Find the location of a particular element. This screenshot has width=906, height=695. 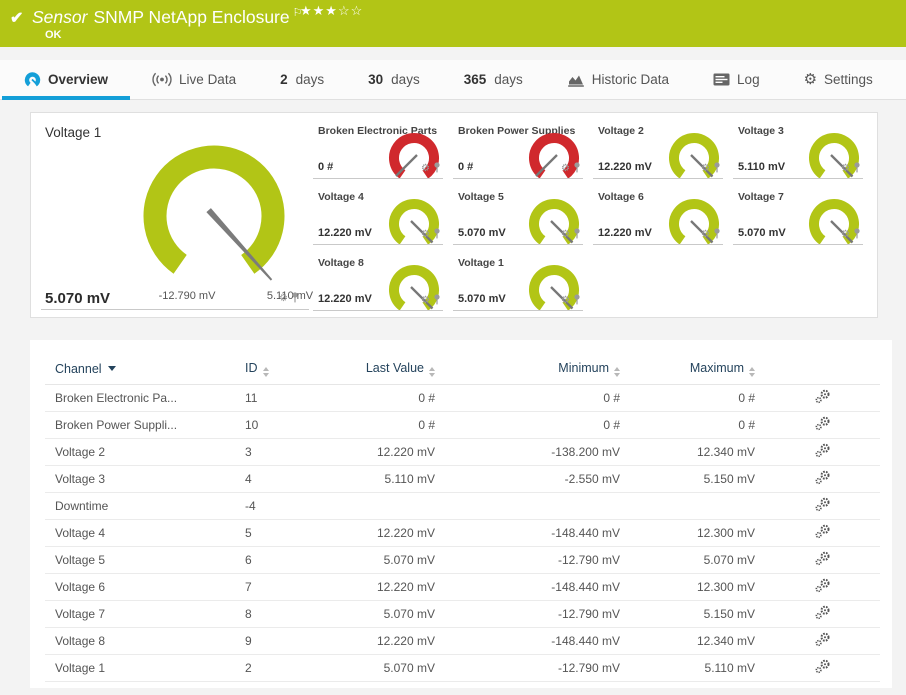

primary-gauge-cell: Voltage 1 5.070 mV -12.790 mV 5.110 mV ⚙ is located at coordinates (172, 215).